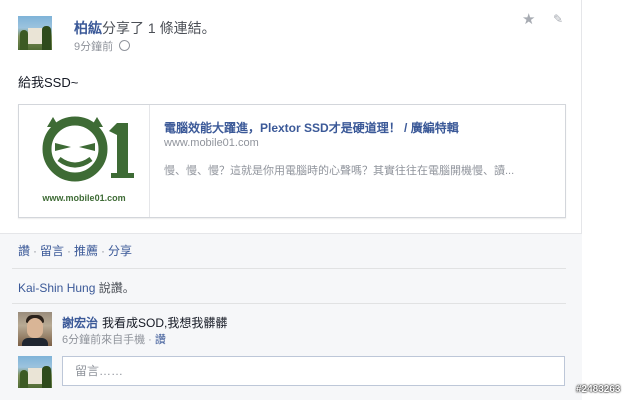 This screenshot has height=400, width=640. What do you see at coordinates (165, 323) in the screenshot?
I see `comment-text: 我看成SOD,我想我髒髒` at bounding box center [165, 323].